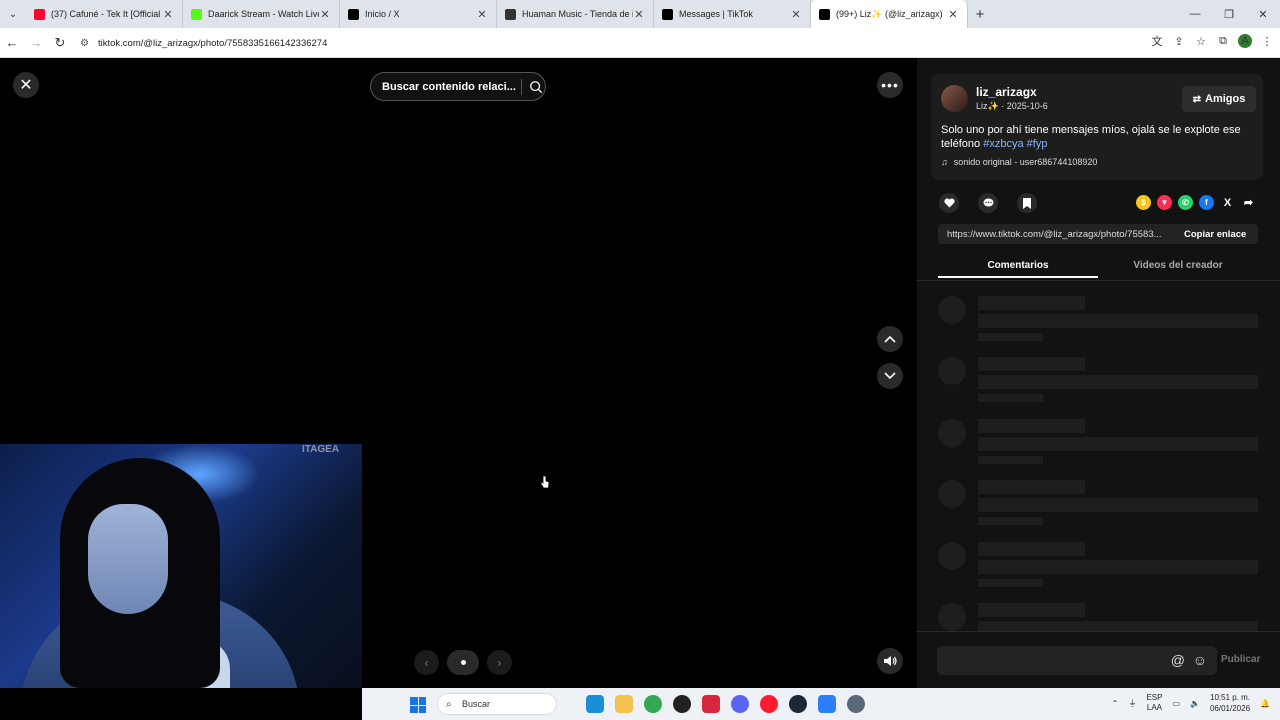  I want to click on copy-link-button: Copiar enlace, so click(1211, 234).